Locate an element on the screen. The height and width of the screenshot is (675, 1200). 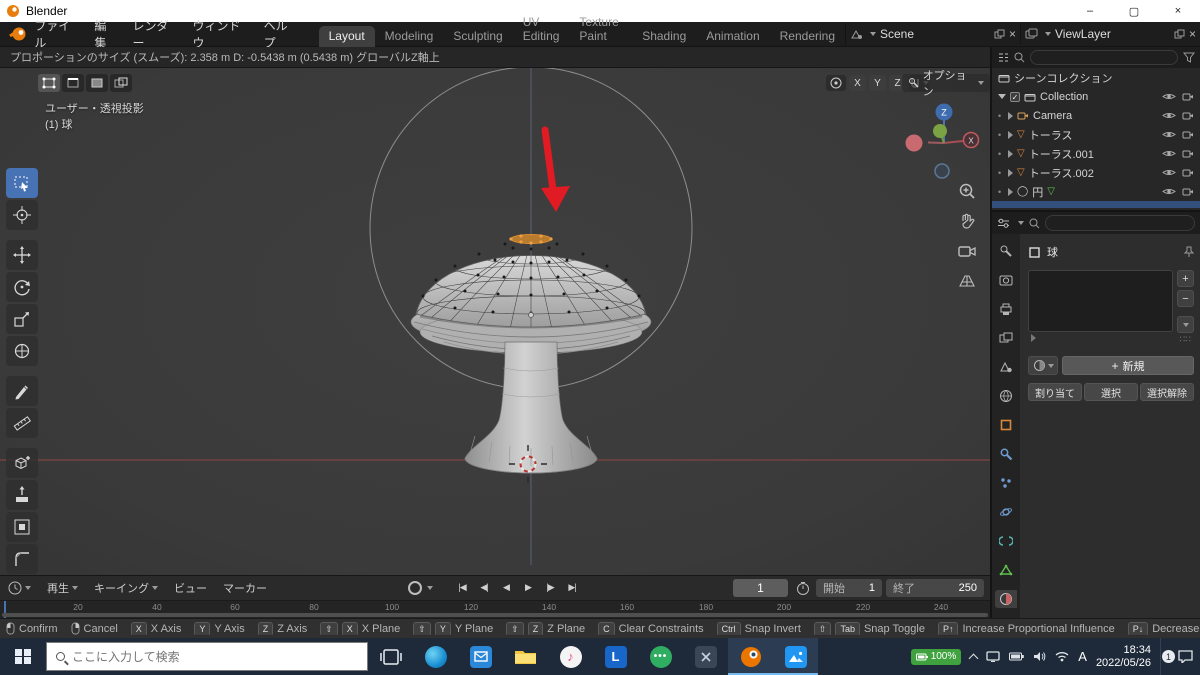
tab-object-data is located at coordinates (1006, 570).